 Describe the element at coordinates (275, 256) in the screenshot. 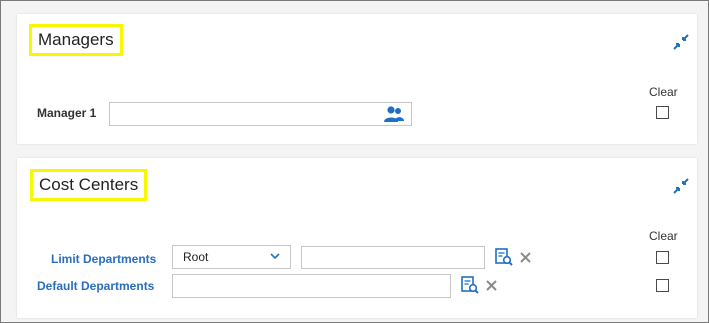

I see `chevron-down-icon` at that location.